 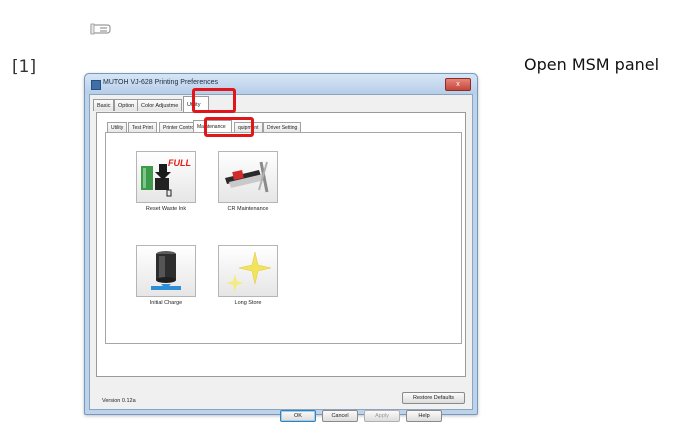 I want to click on window-title: MUTOH VJ-628 Printing Preferences, so click(x=161, y=82).